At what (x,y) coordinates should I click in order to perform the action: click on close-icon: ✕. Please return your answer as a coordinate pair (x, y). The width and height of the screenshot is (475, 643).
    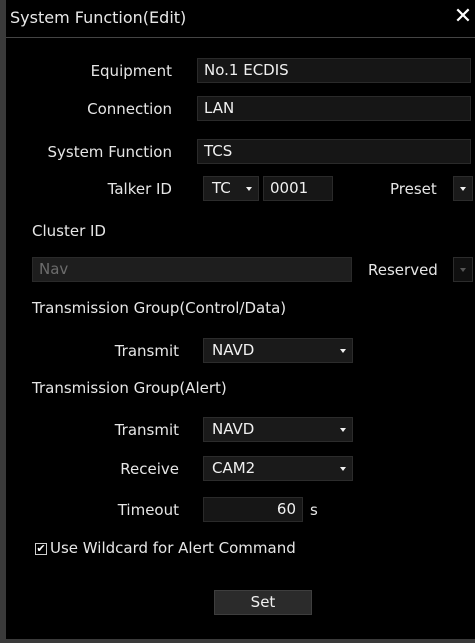
    Looking at the image, I should click on (463, 17).